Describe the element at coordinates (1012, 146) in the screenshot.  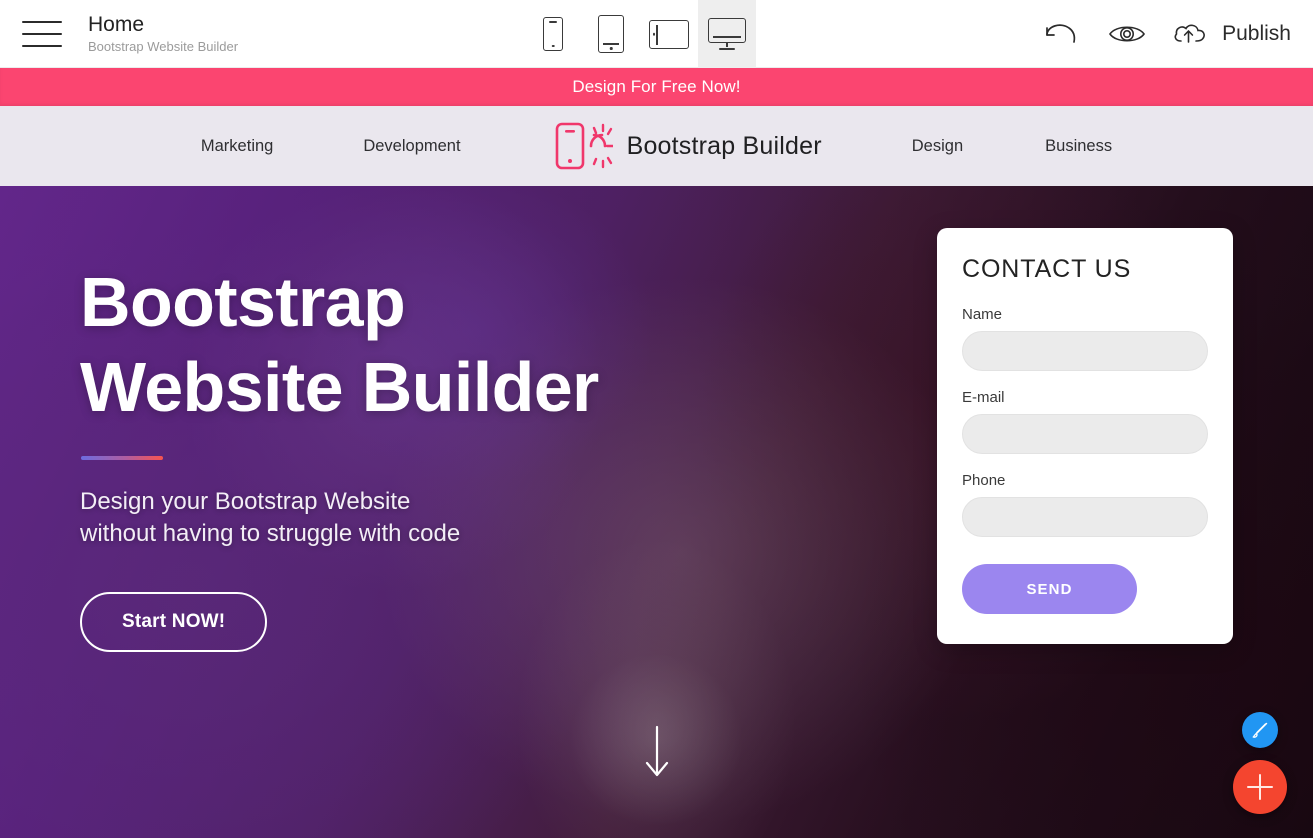
I see `nav-links-right: Design Business` at that location.